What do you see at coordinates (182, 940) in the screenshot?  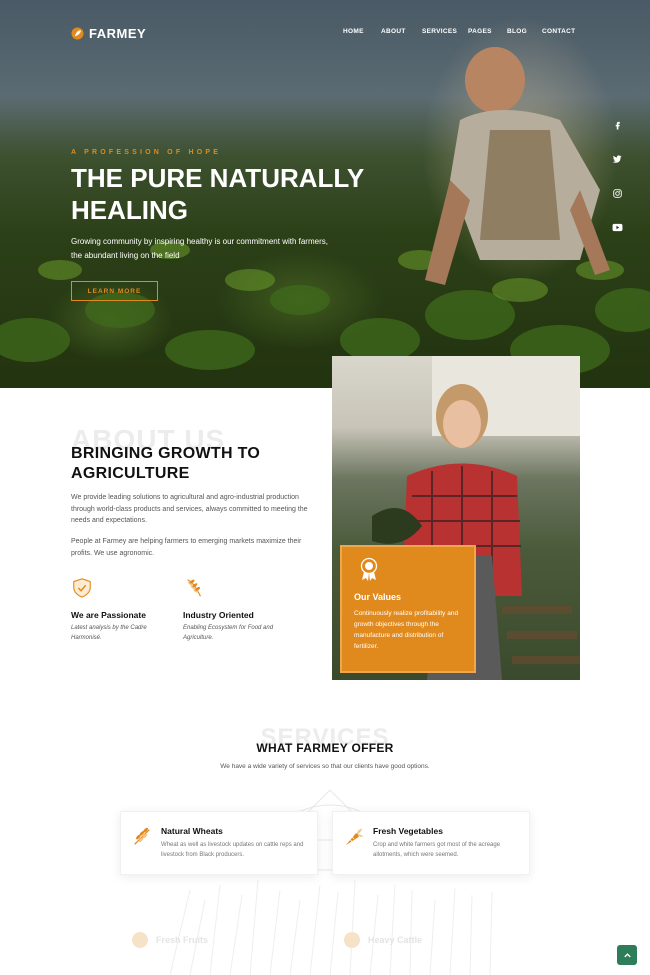 I see `service-card-title: Fresh Fruits` at bounding box center [182, 940].